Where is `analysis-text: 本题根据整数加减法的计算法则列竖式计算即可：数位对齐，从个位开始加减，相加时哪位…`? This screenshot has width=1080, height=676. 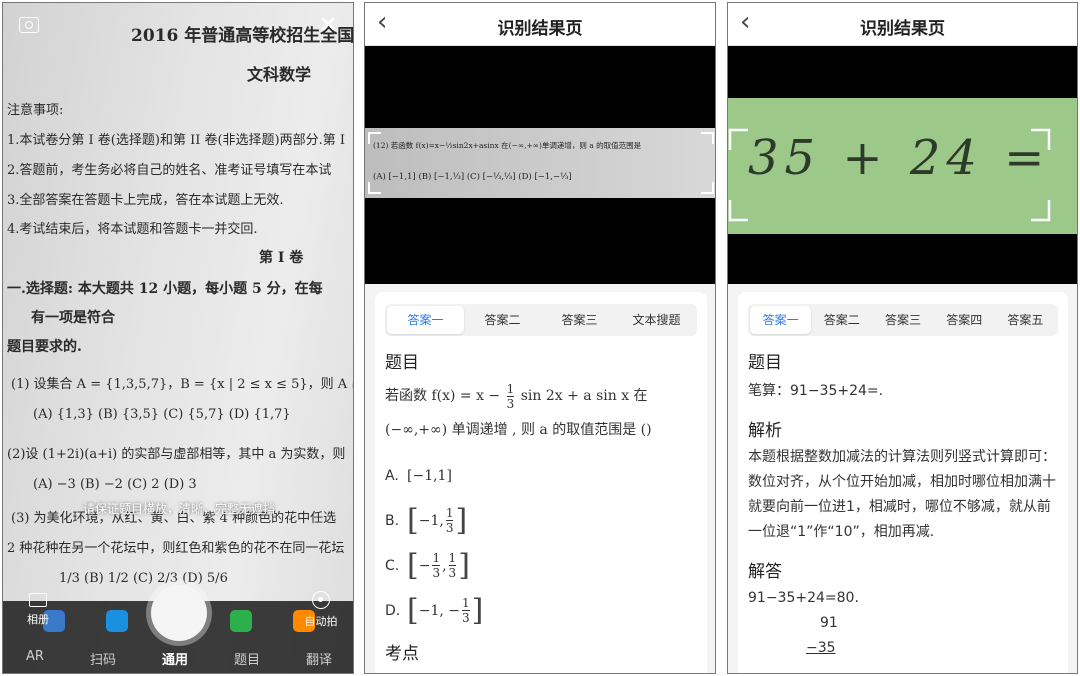
analysis-text: 本题根据整数加减法的计算法则列竖式计算即可：数位对齐，从个位开始加减，相加时哪位… is located at coordinates (902, 494).